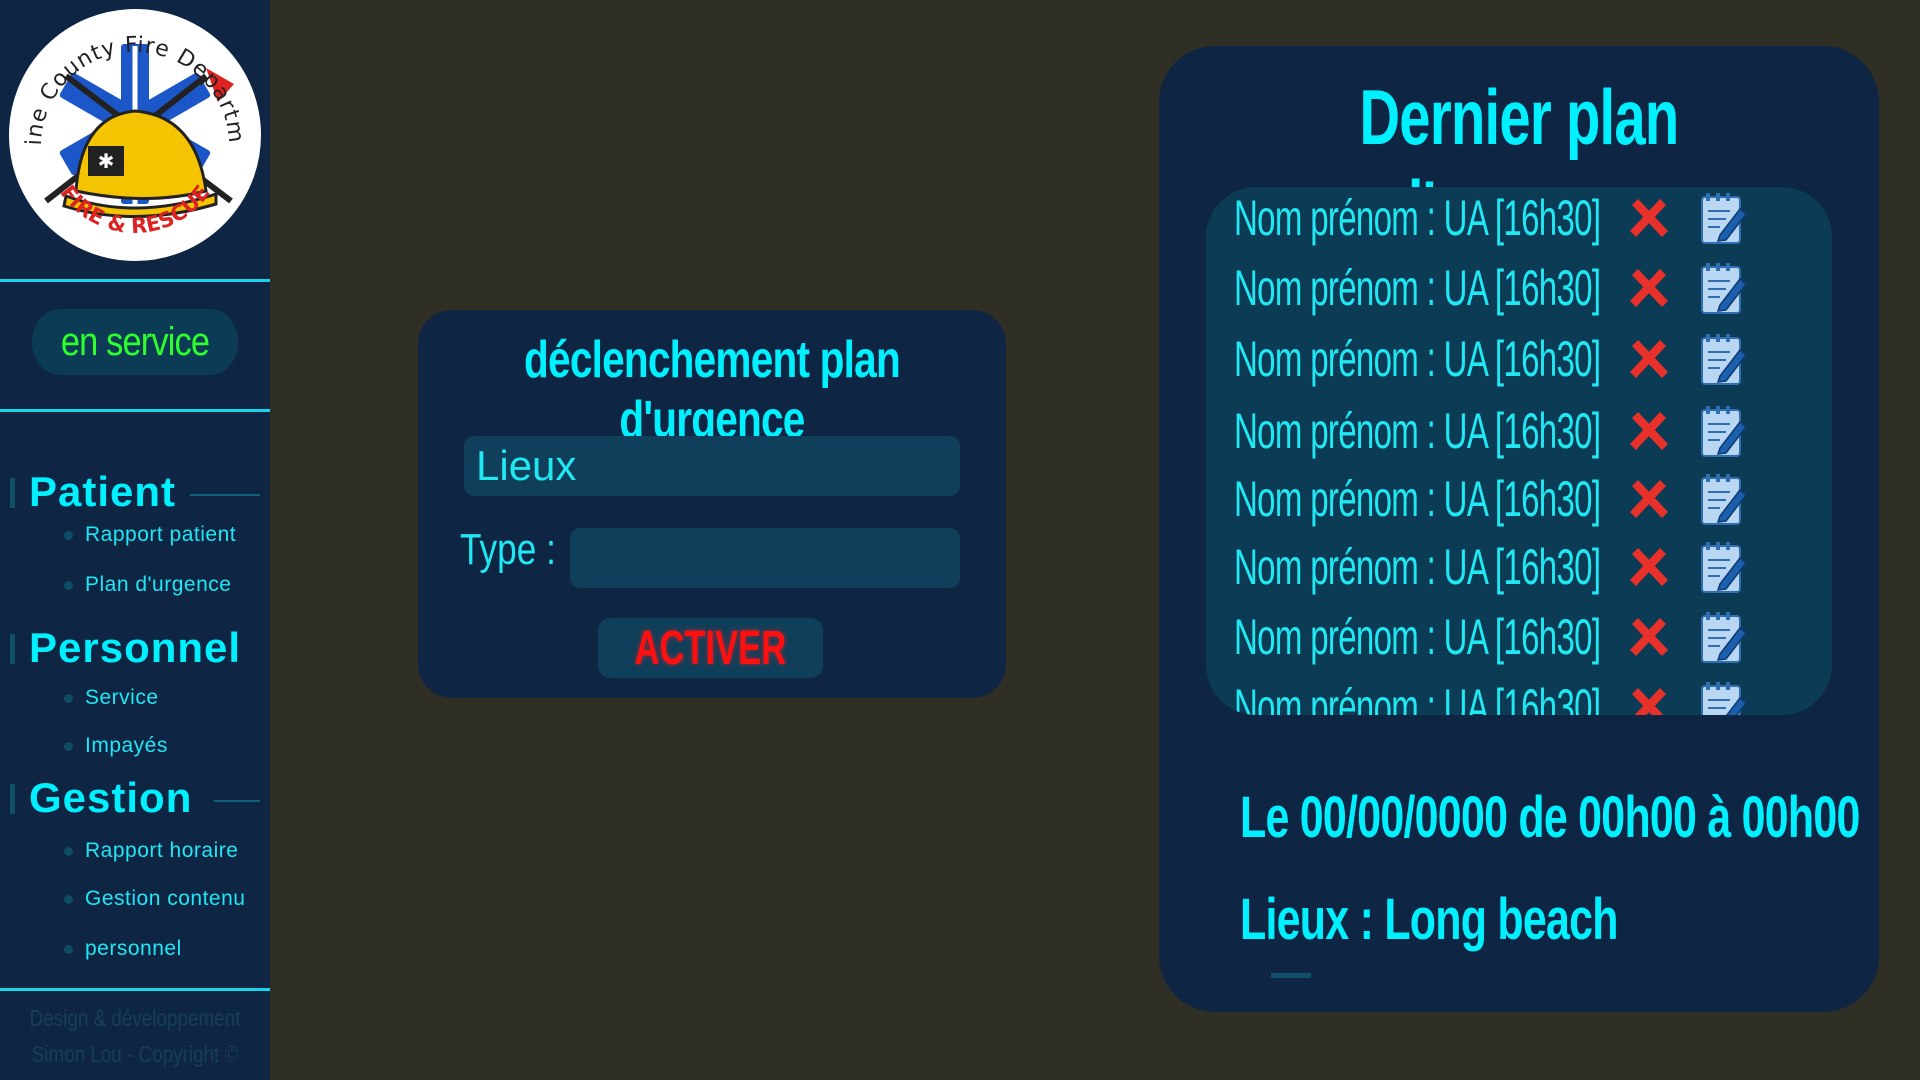 The height and width of the screenshot is (1080, 1920). I want to click on service-status-badge: en service, so click(135, 342).